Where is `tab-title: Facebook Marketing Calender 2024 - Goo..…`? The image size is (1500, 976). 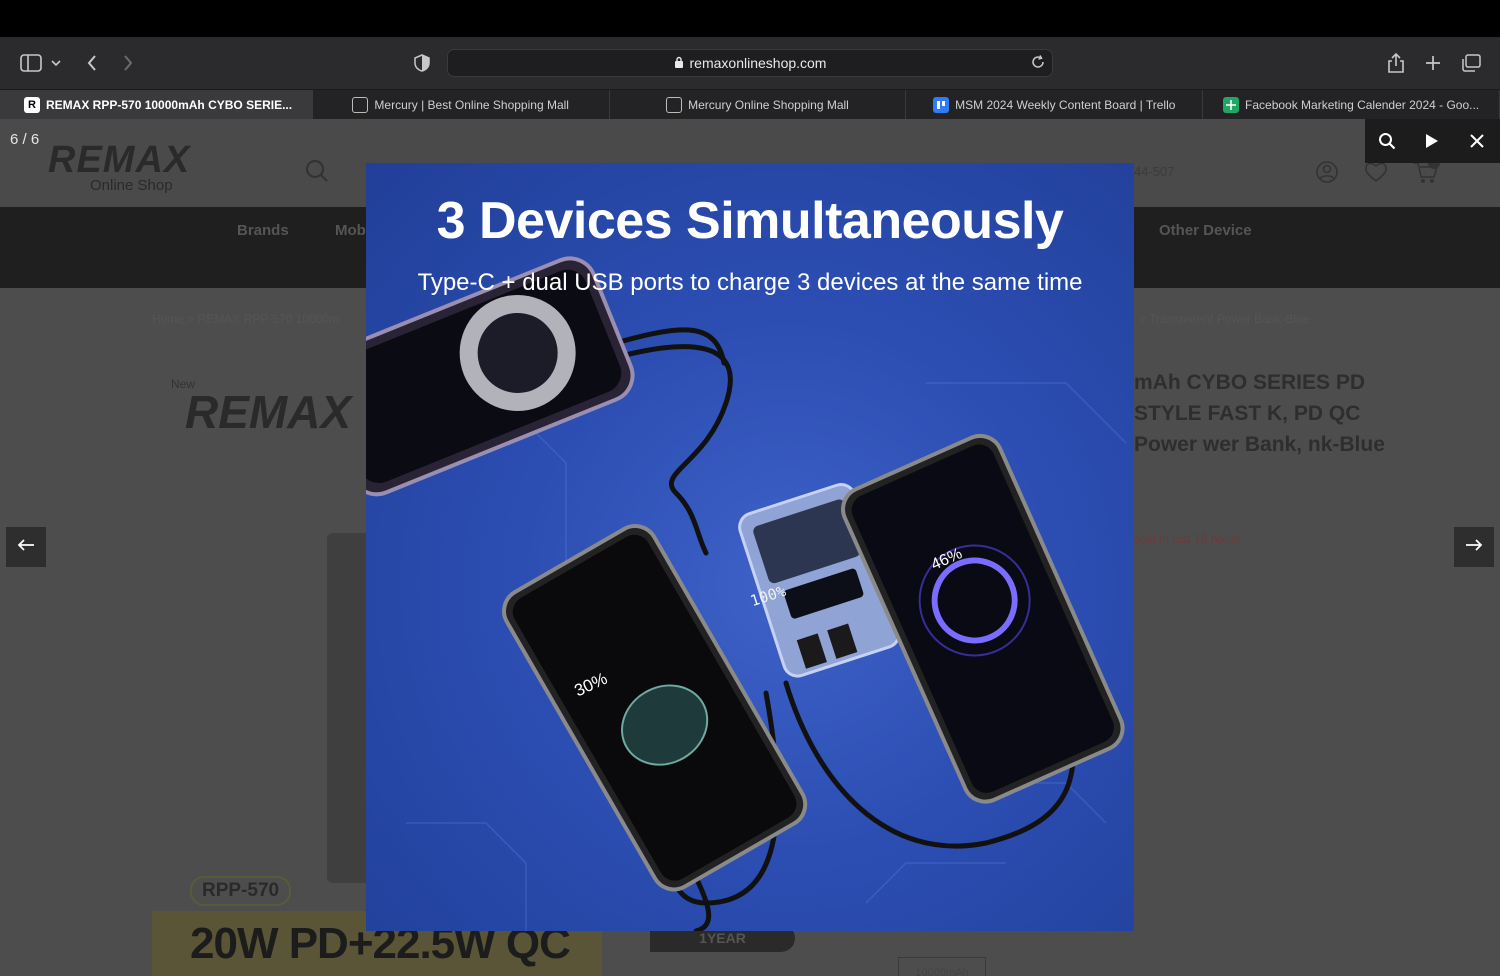
tab-title: Facebook Marketing Calender 2024 - Goo..… is located at coordinates (1362, 104).